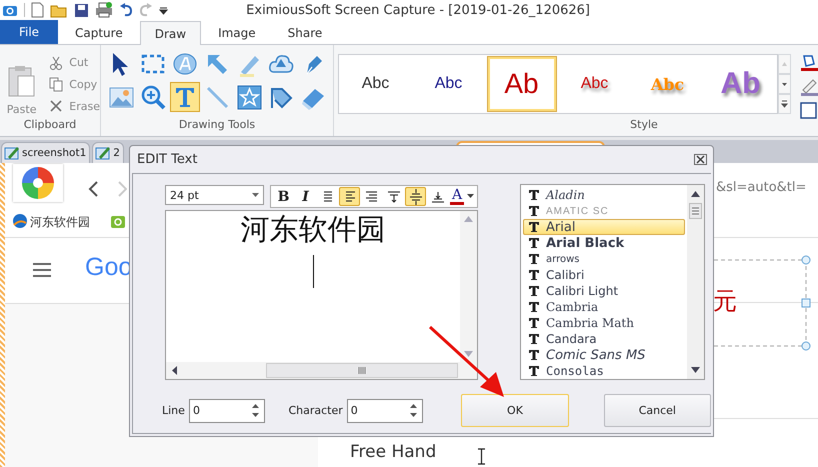 The width and height of the screenshot is (818, 467). Describe the element at coordinates (604, 339) in the screenshot. I see `font-list-item: Candara` at that location.